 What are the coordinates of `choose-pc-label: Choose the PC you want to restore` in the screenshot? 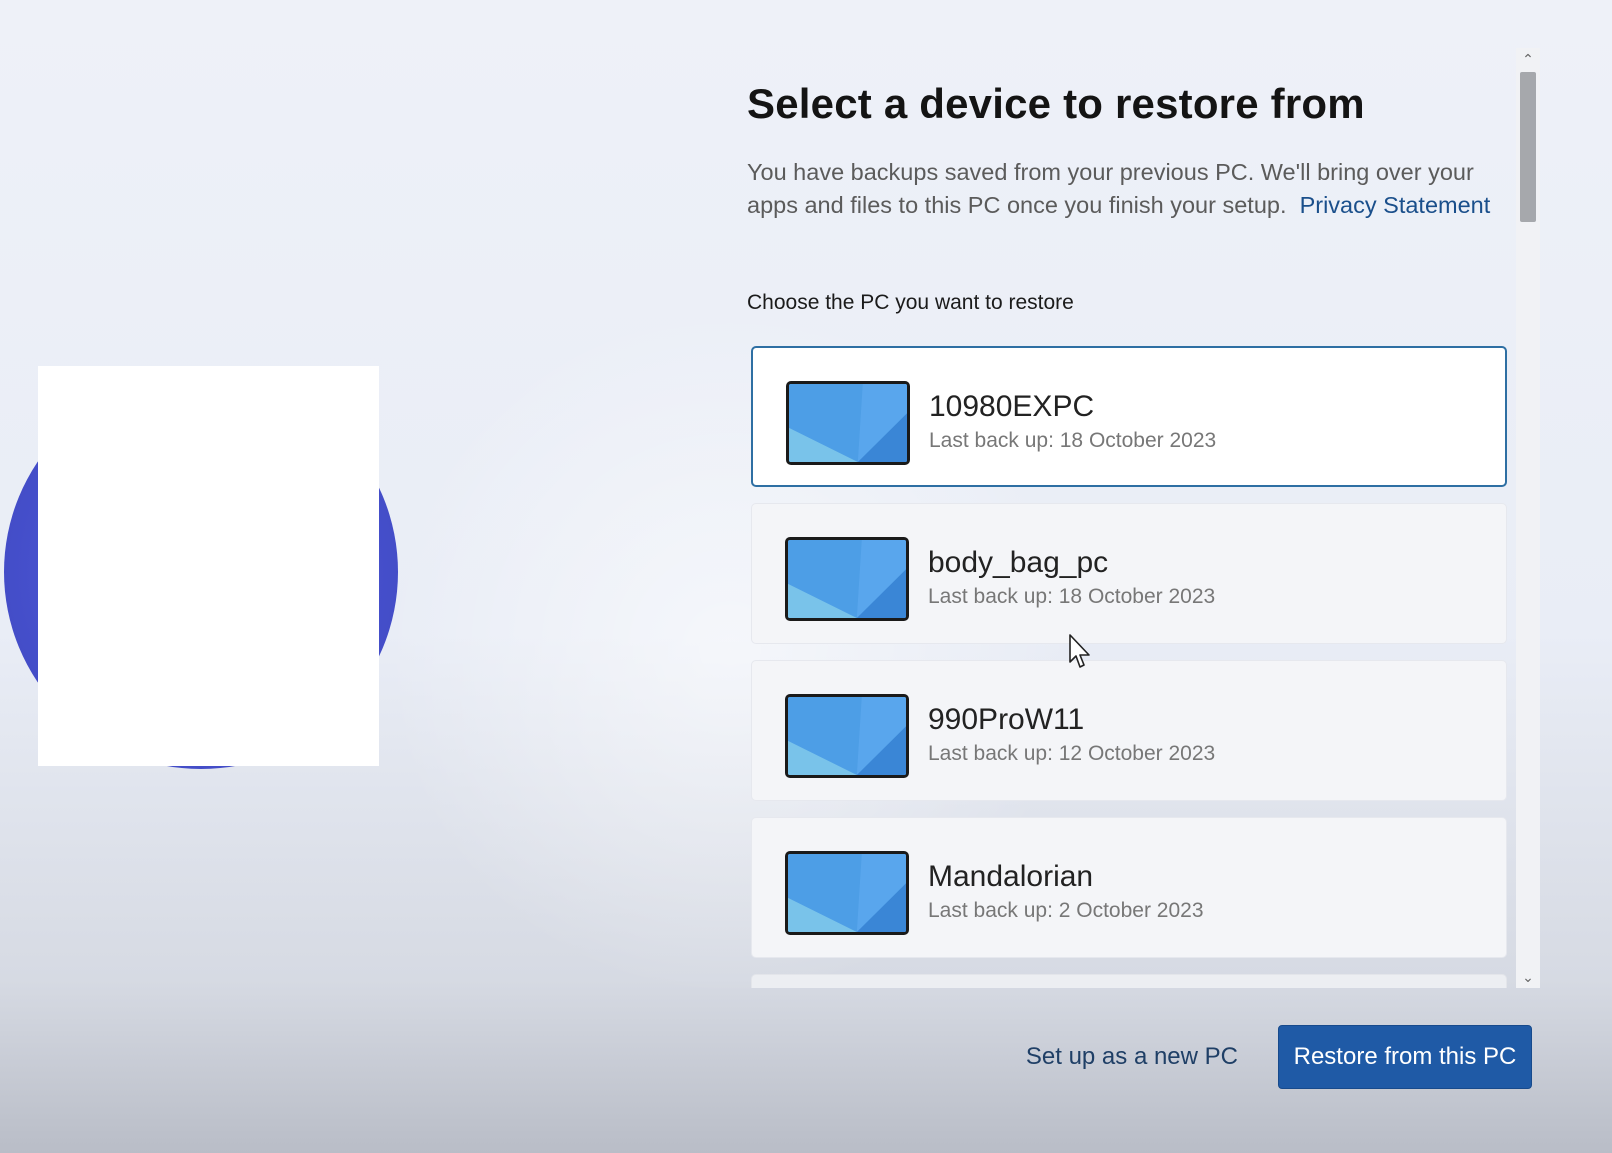 It's located at (910, 302).